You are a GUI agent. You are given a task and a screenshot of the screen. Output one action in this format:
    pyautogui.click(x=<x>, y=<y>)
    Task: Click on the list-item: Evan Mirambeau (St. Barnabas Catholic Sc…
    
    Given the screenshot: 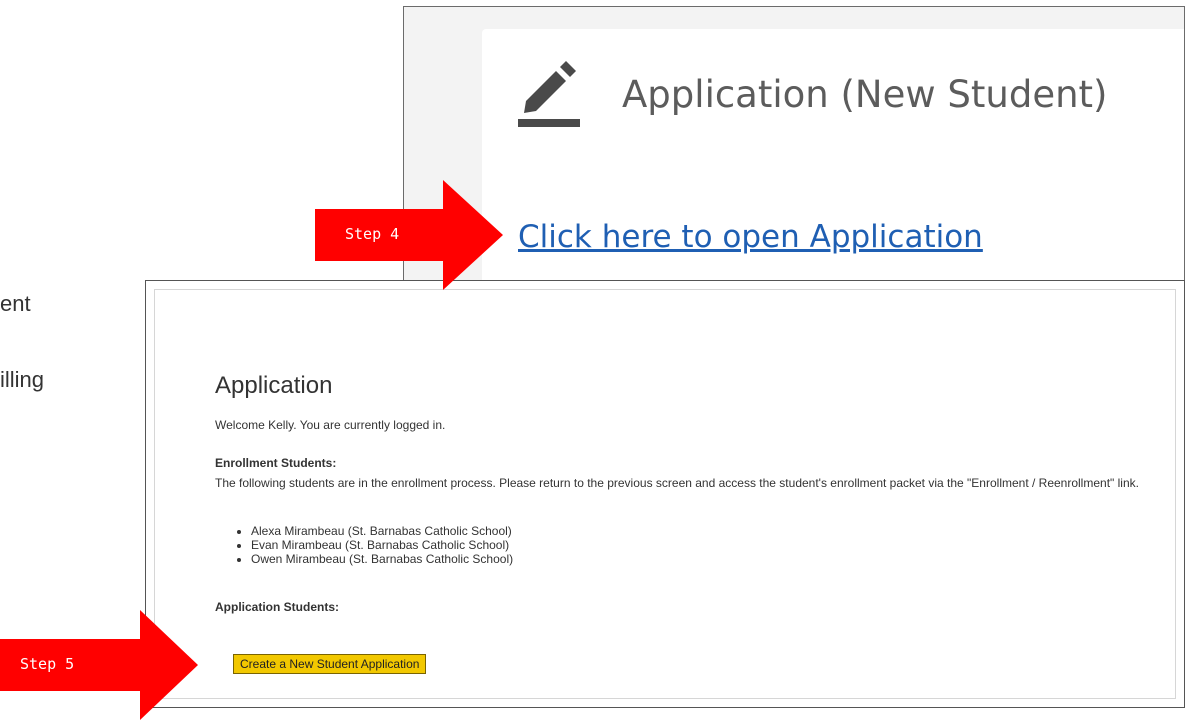 What is the action you would take?
    pyautogui.click(x=382, y=545)
    